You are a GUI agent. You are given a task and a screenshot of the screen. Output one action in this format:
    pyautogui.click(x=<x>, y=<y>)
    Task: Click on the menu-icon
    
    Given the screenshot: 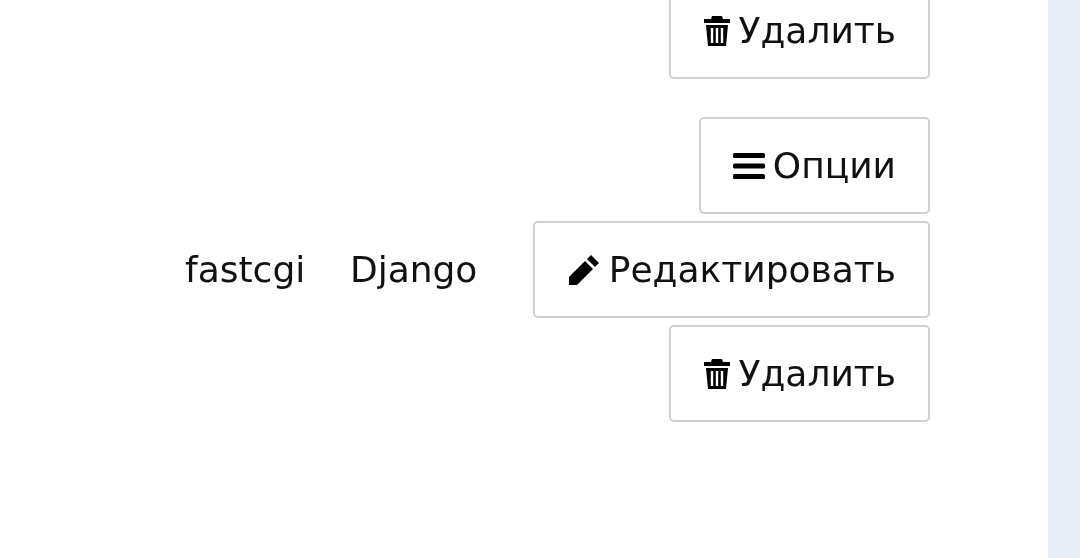 What is the action you would take?
    pyautogui.click(x=748, y=165)
    